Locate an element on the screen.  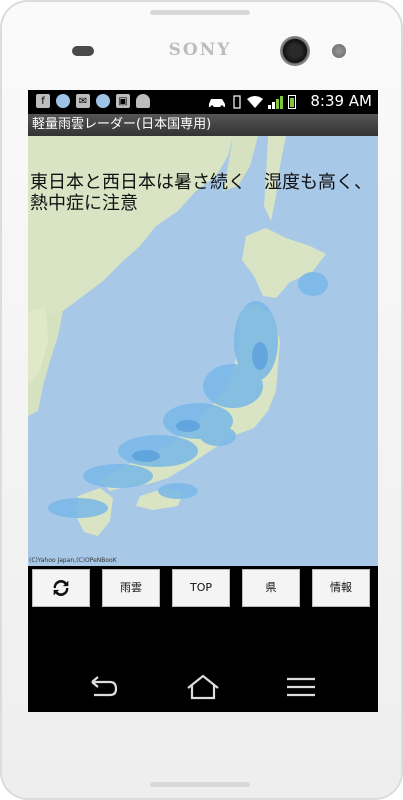
facebook-icon: f is located at coordinates (43, 101).